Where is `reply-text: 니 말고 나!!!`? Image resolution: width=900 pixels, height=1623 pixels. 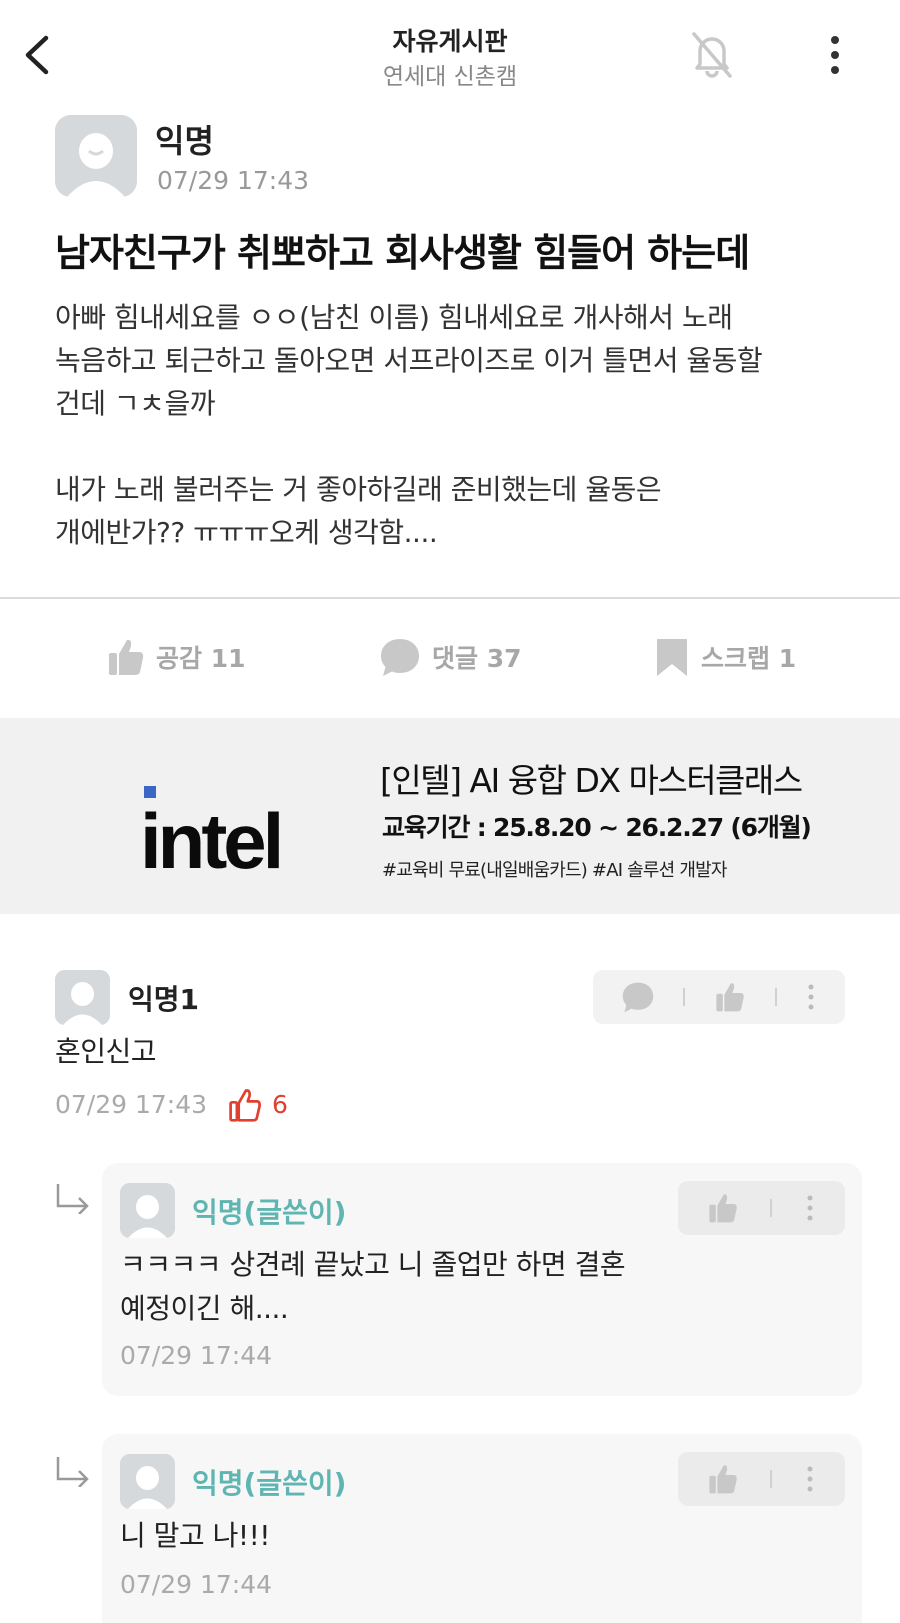
reply-text: 니 말고 나!!! is located at coordinates (195, 1535).